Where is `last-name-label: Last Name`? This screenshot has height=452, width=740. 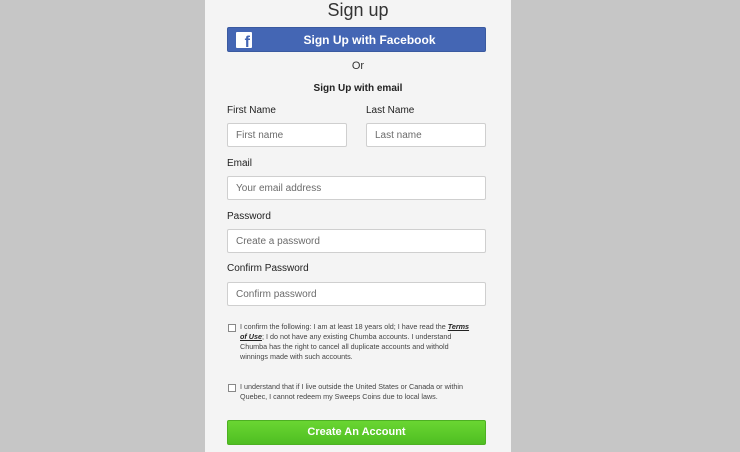
last-name-label: Last Name is located at coordinates (390, 110).